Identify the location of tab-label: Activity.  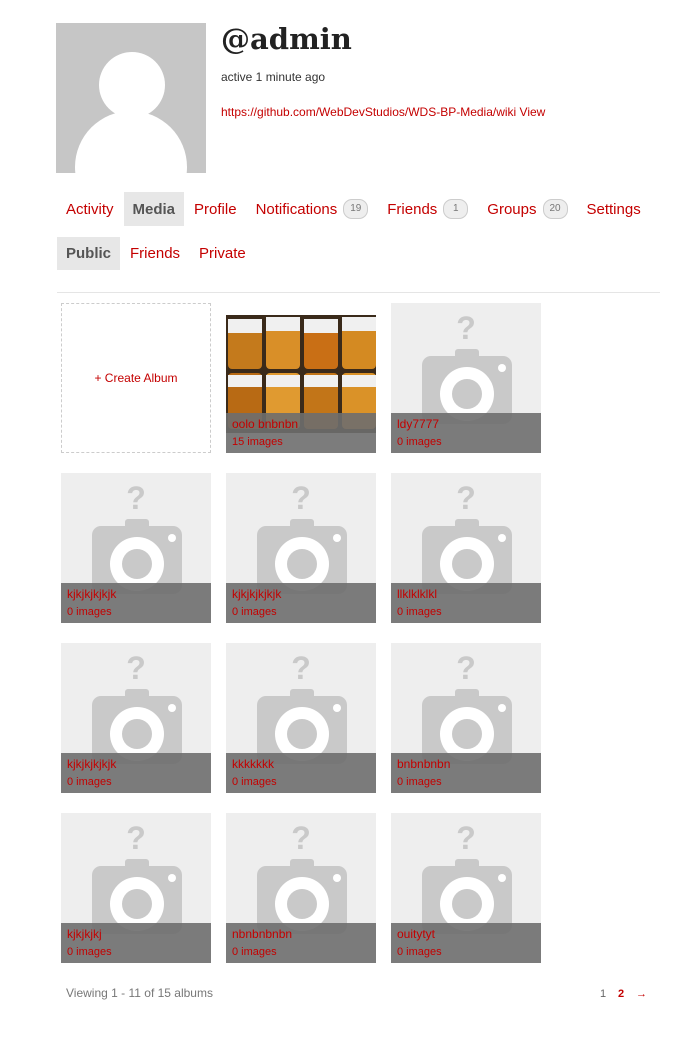
(90, 209).